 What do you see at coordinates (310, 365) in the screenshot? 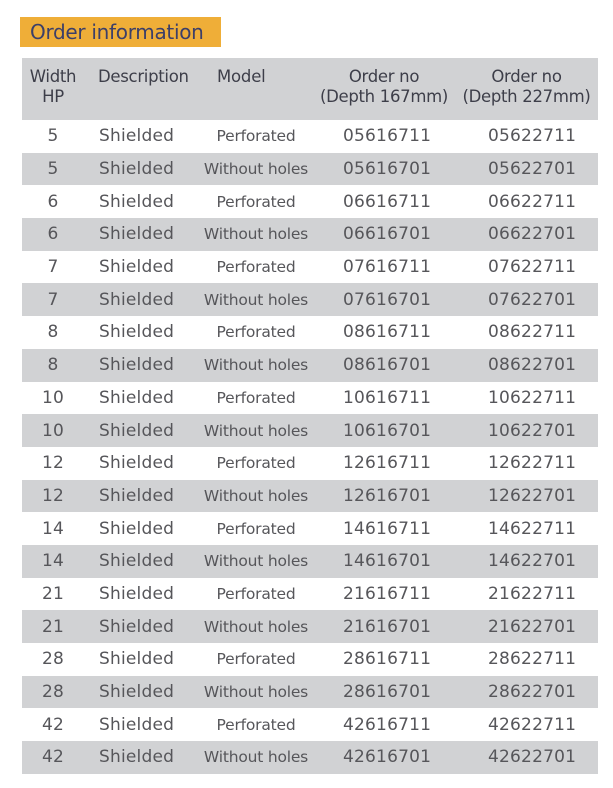
I see `table-row: 8 Shielded Without holes 08616701 08622701` at bounding box center [310, 365].